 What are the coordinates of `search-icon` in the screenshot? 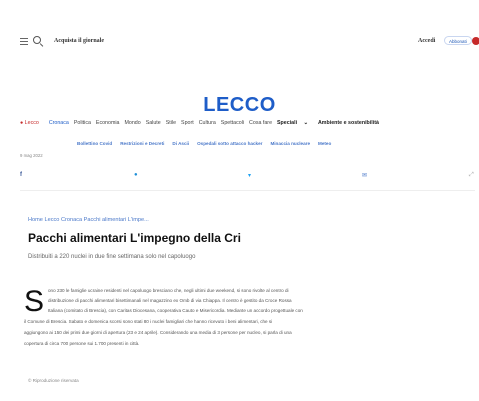 It's located at (37, 40).